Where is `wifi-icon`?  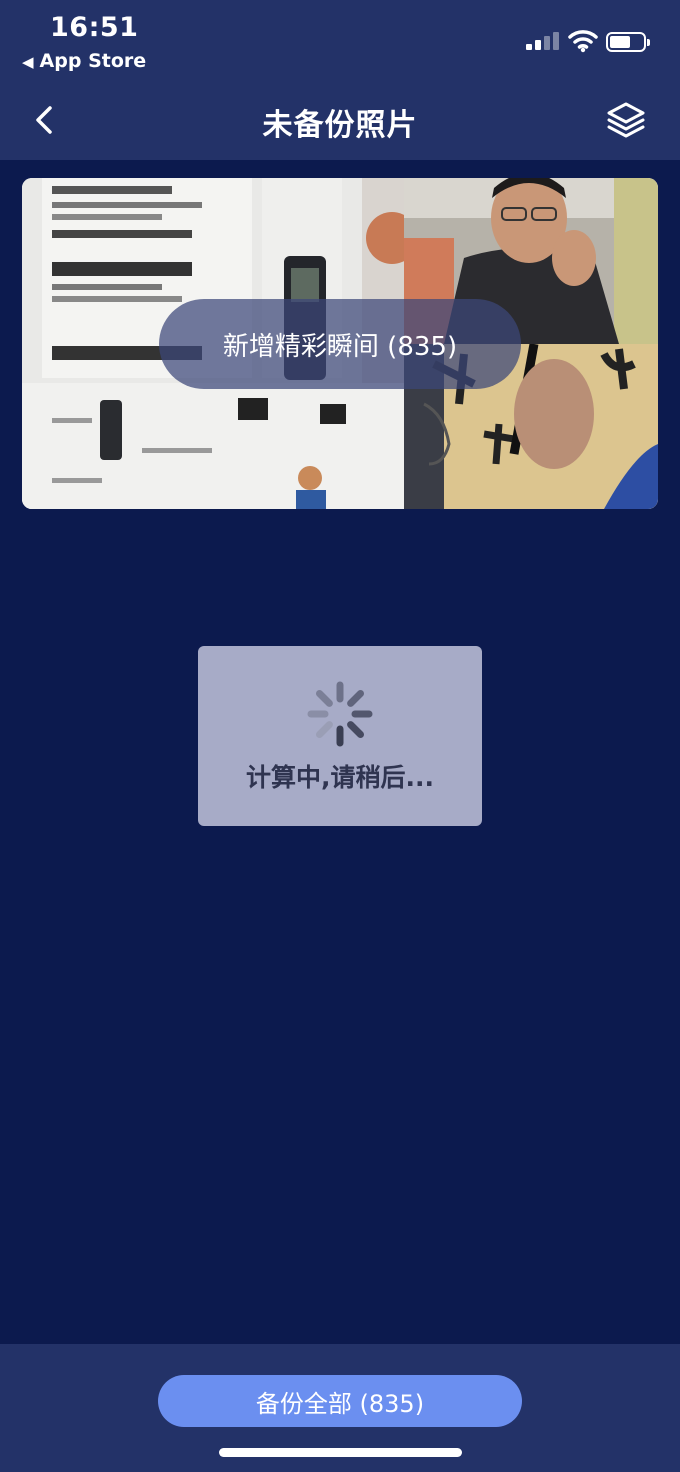 wifi-icon is located at coordinates (583, 41).